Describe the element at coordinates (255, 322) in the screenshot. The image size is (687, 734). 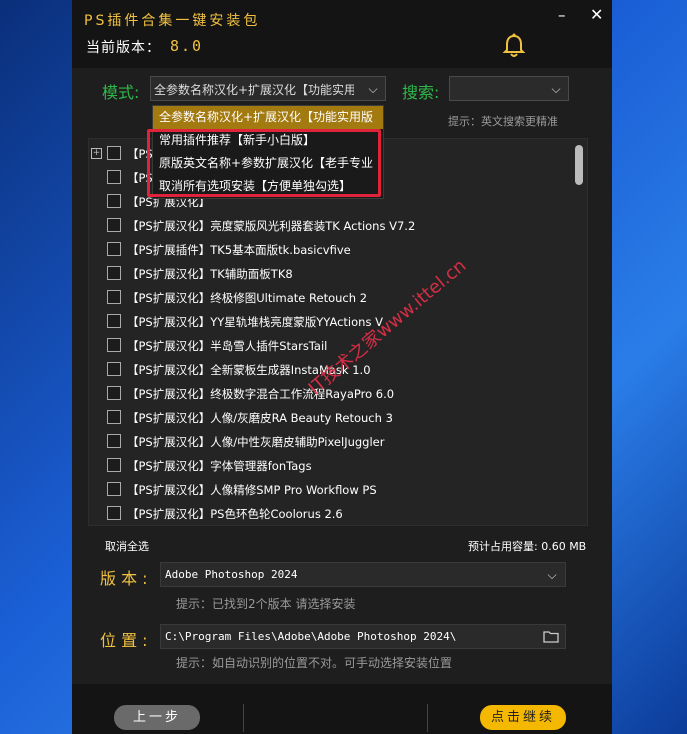
I see `list-item-label: 【PS扩展汉化】YY星轨堆栈亮度蒙版YYActions V` at that location.